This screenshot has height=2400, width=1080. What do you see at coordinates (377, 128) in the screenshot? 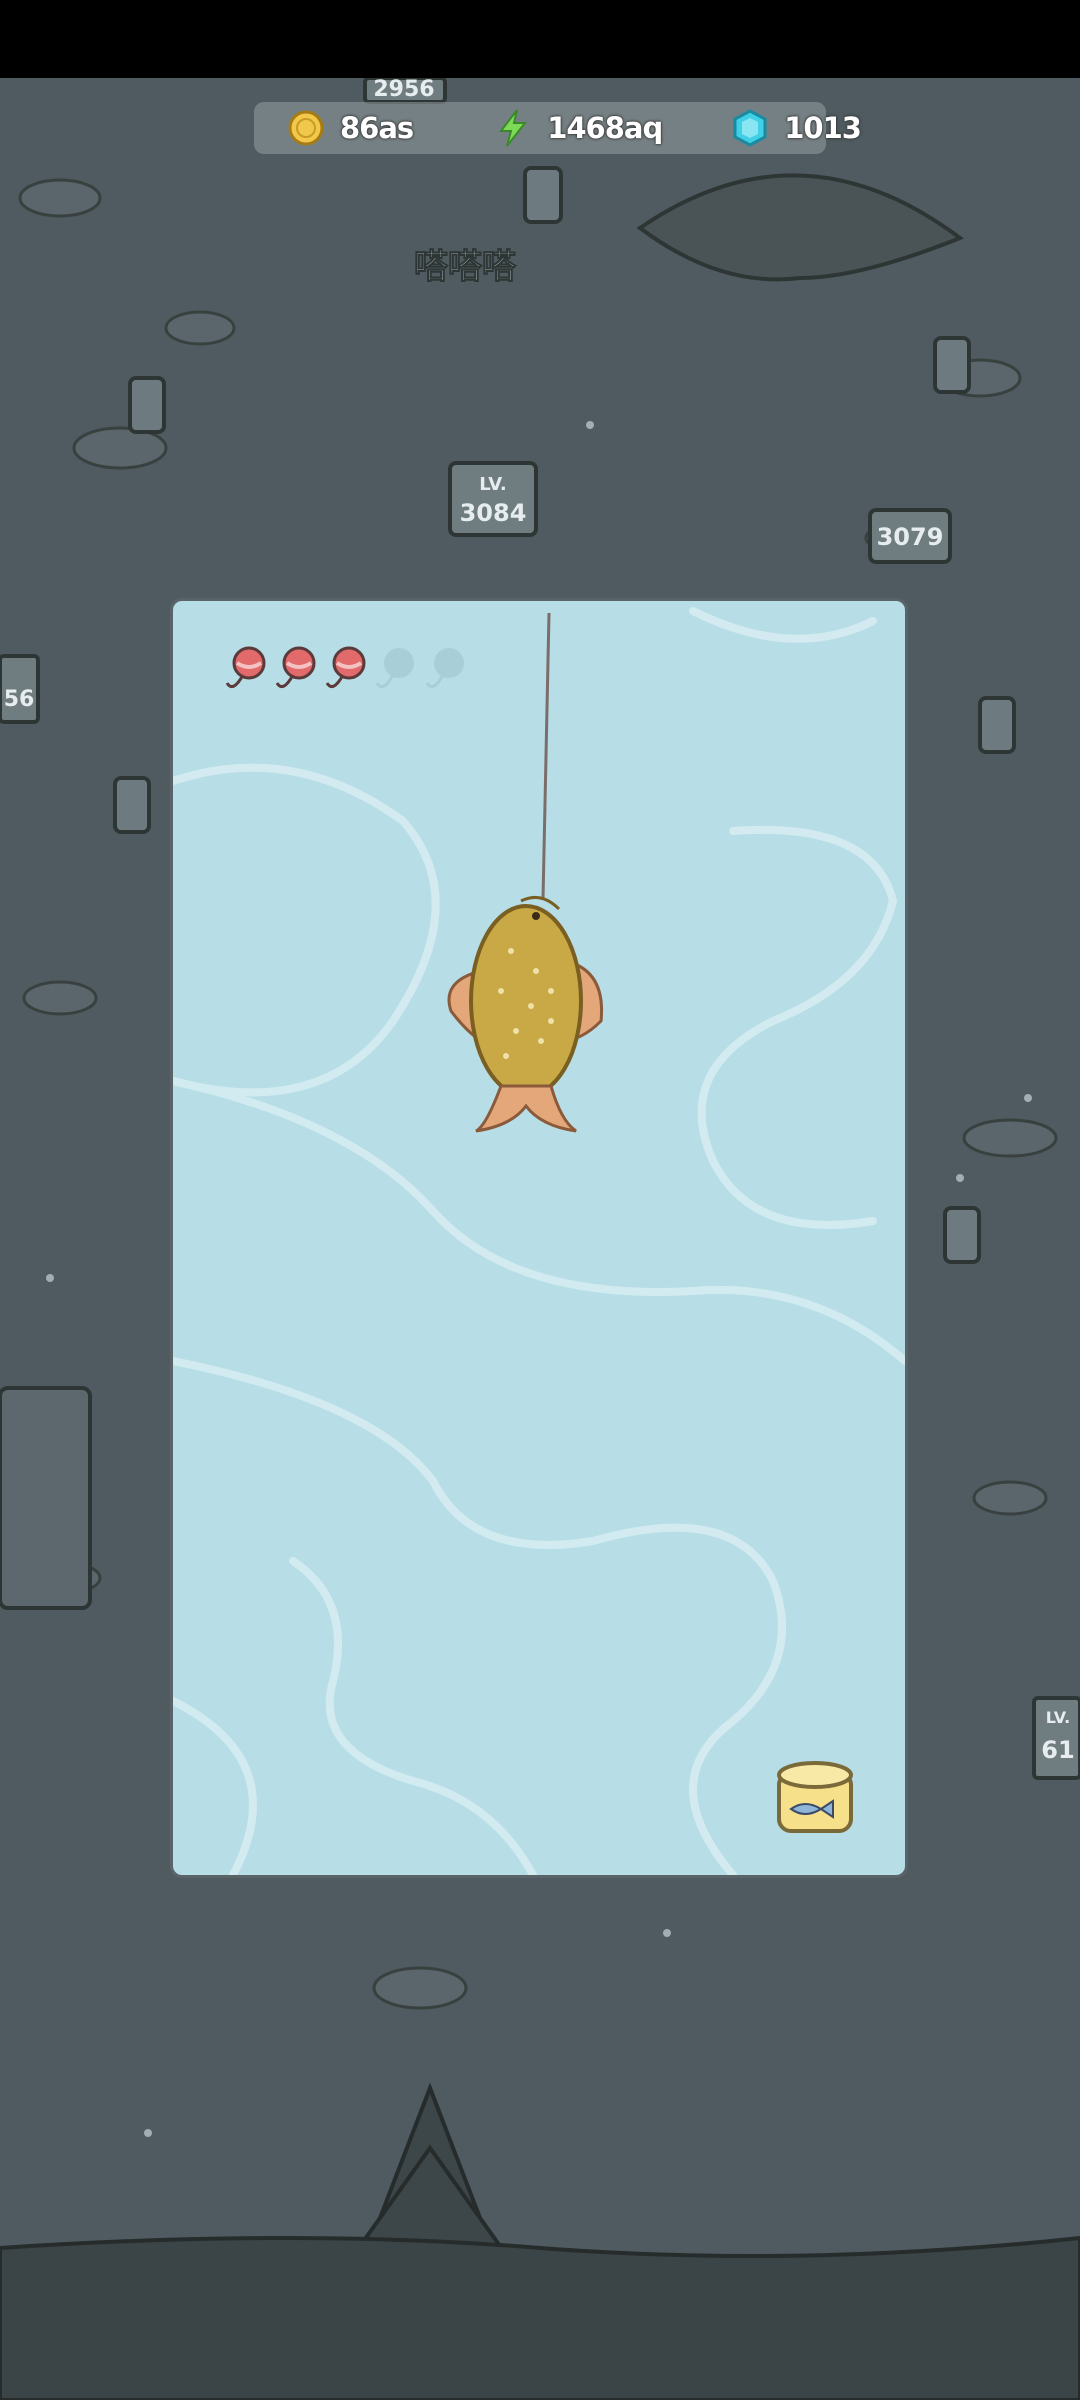
I see `coins-value: 86as` at bounding box center [377, 128].